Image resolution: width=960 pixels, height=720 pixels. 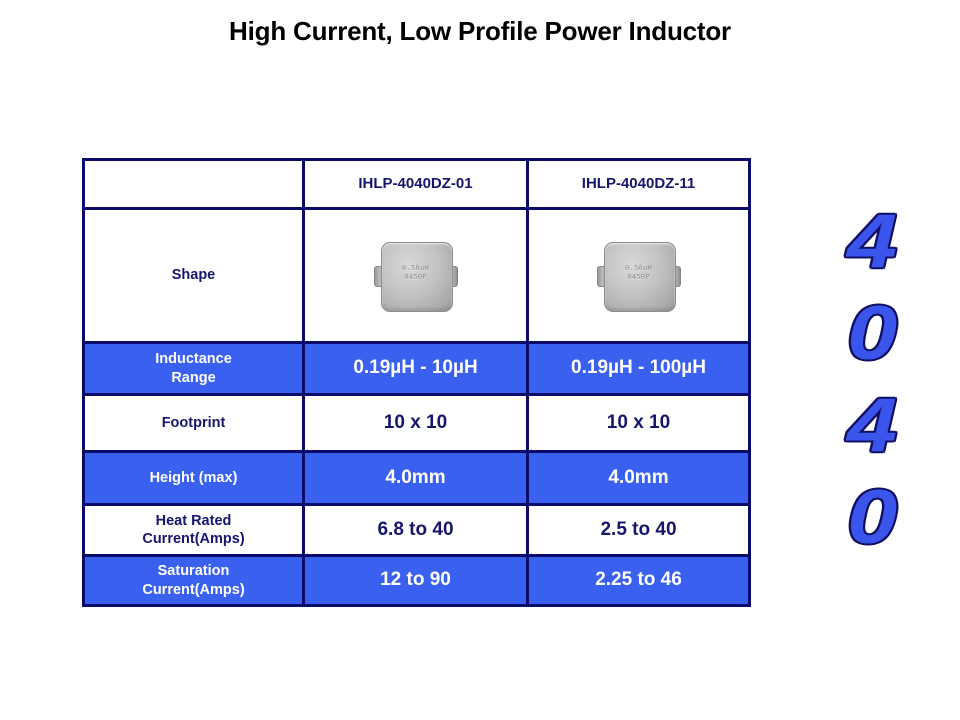 I want to click on row-label-text: Footprint, so click(x=193, y=422).